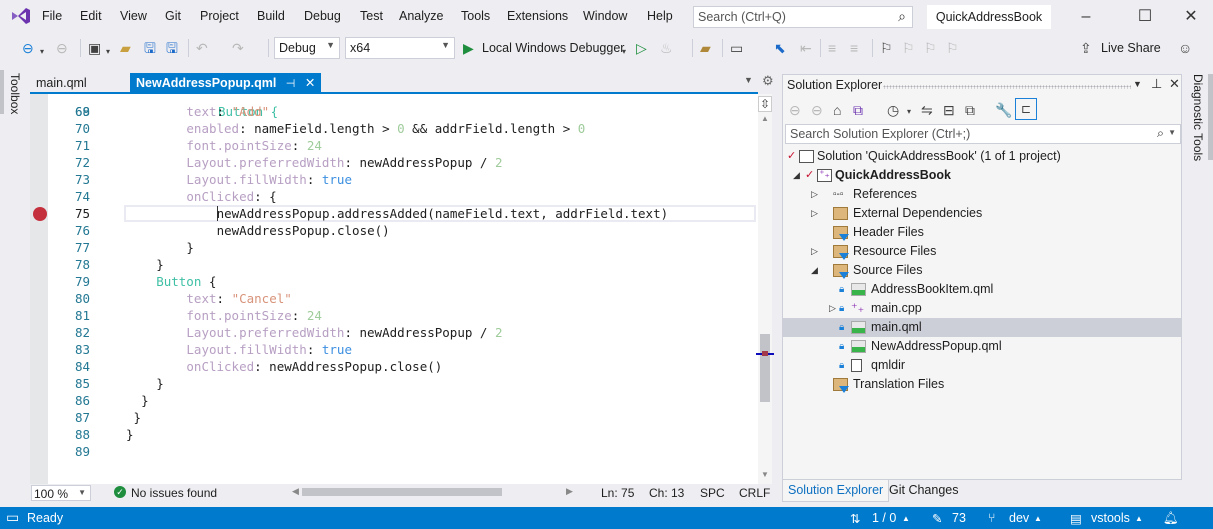 The image size is (1213, 529). I want to click on outdent-icon: ≡, so click(854, 48).